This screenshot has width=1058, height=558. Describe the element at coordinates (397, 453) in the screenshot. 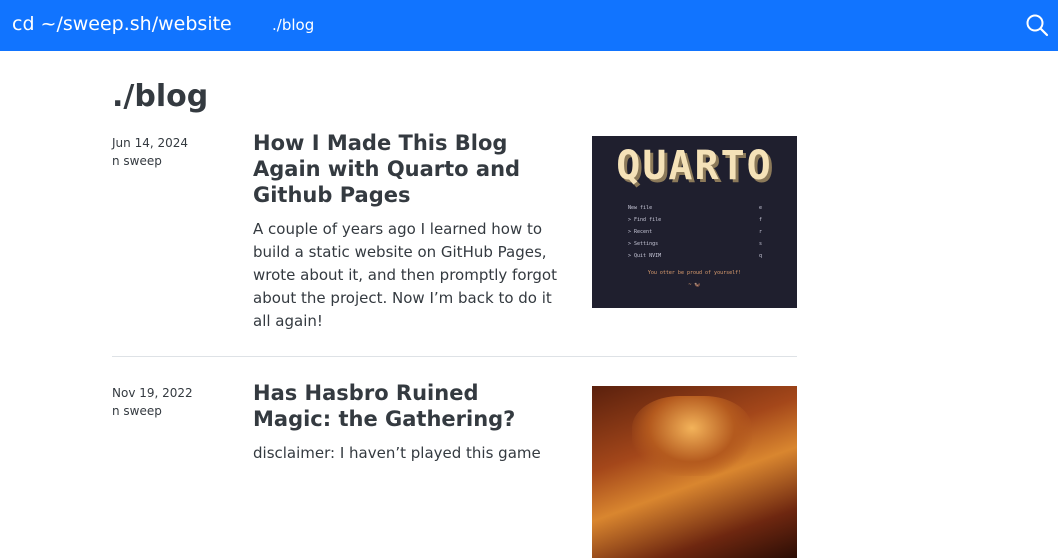

I see `post-description: disclaimer: I haven’t played this game` at that location.